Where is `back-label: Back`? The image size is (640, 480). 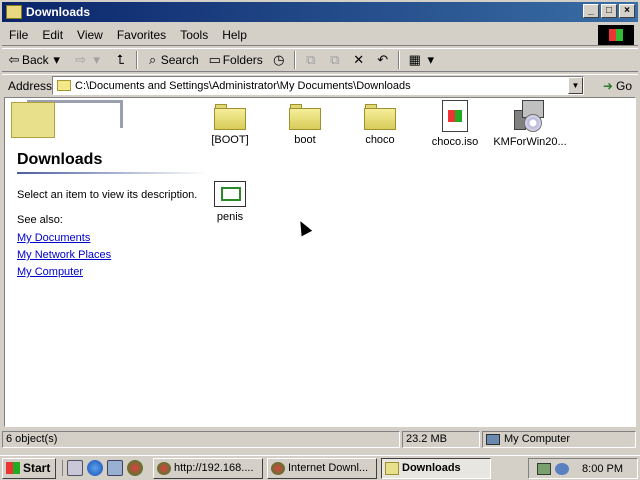 back-label: Back is located at coordinates (35, 60).